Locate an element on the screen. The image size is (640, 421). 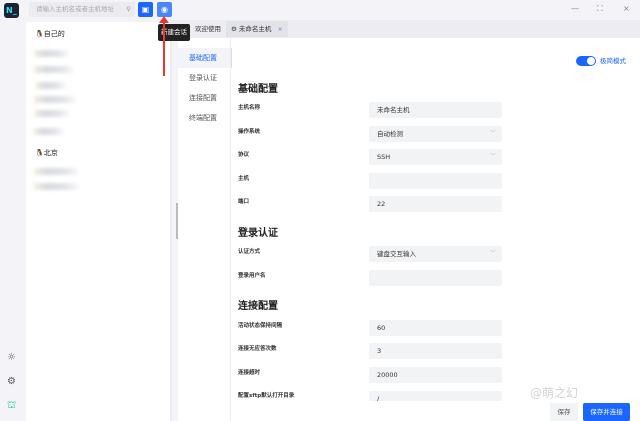
settings-icon: ⚙ is located at coordinates (11, 381).